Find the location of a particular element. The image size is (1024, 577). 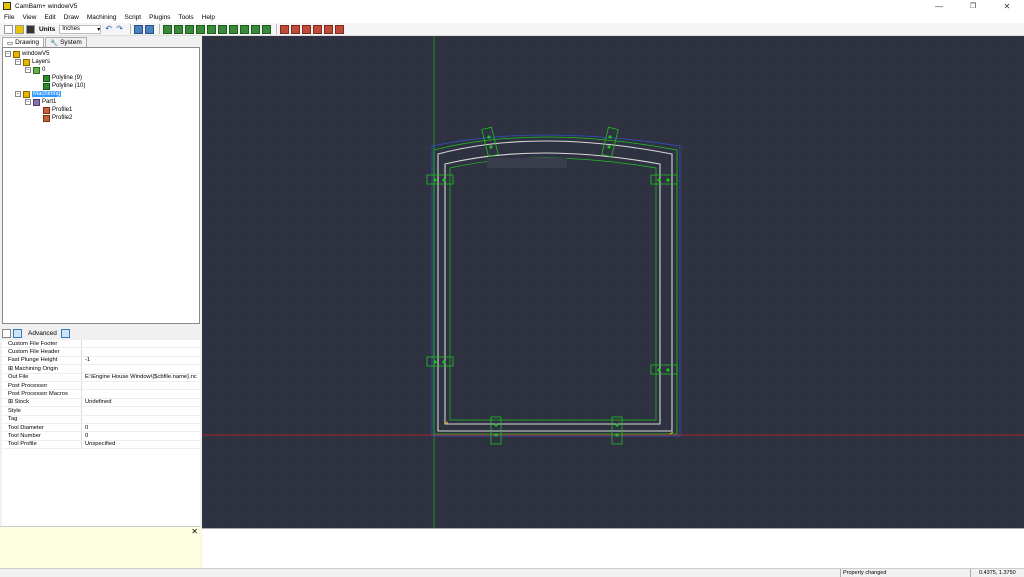

tab-drawing: ▭ Drawing is located at coordinates (23, 42).